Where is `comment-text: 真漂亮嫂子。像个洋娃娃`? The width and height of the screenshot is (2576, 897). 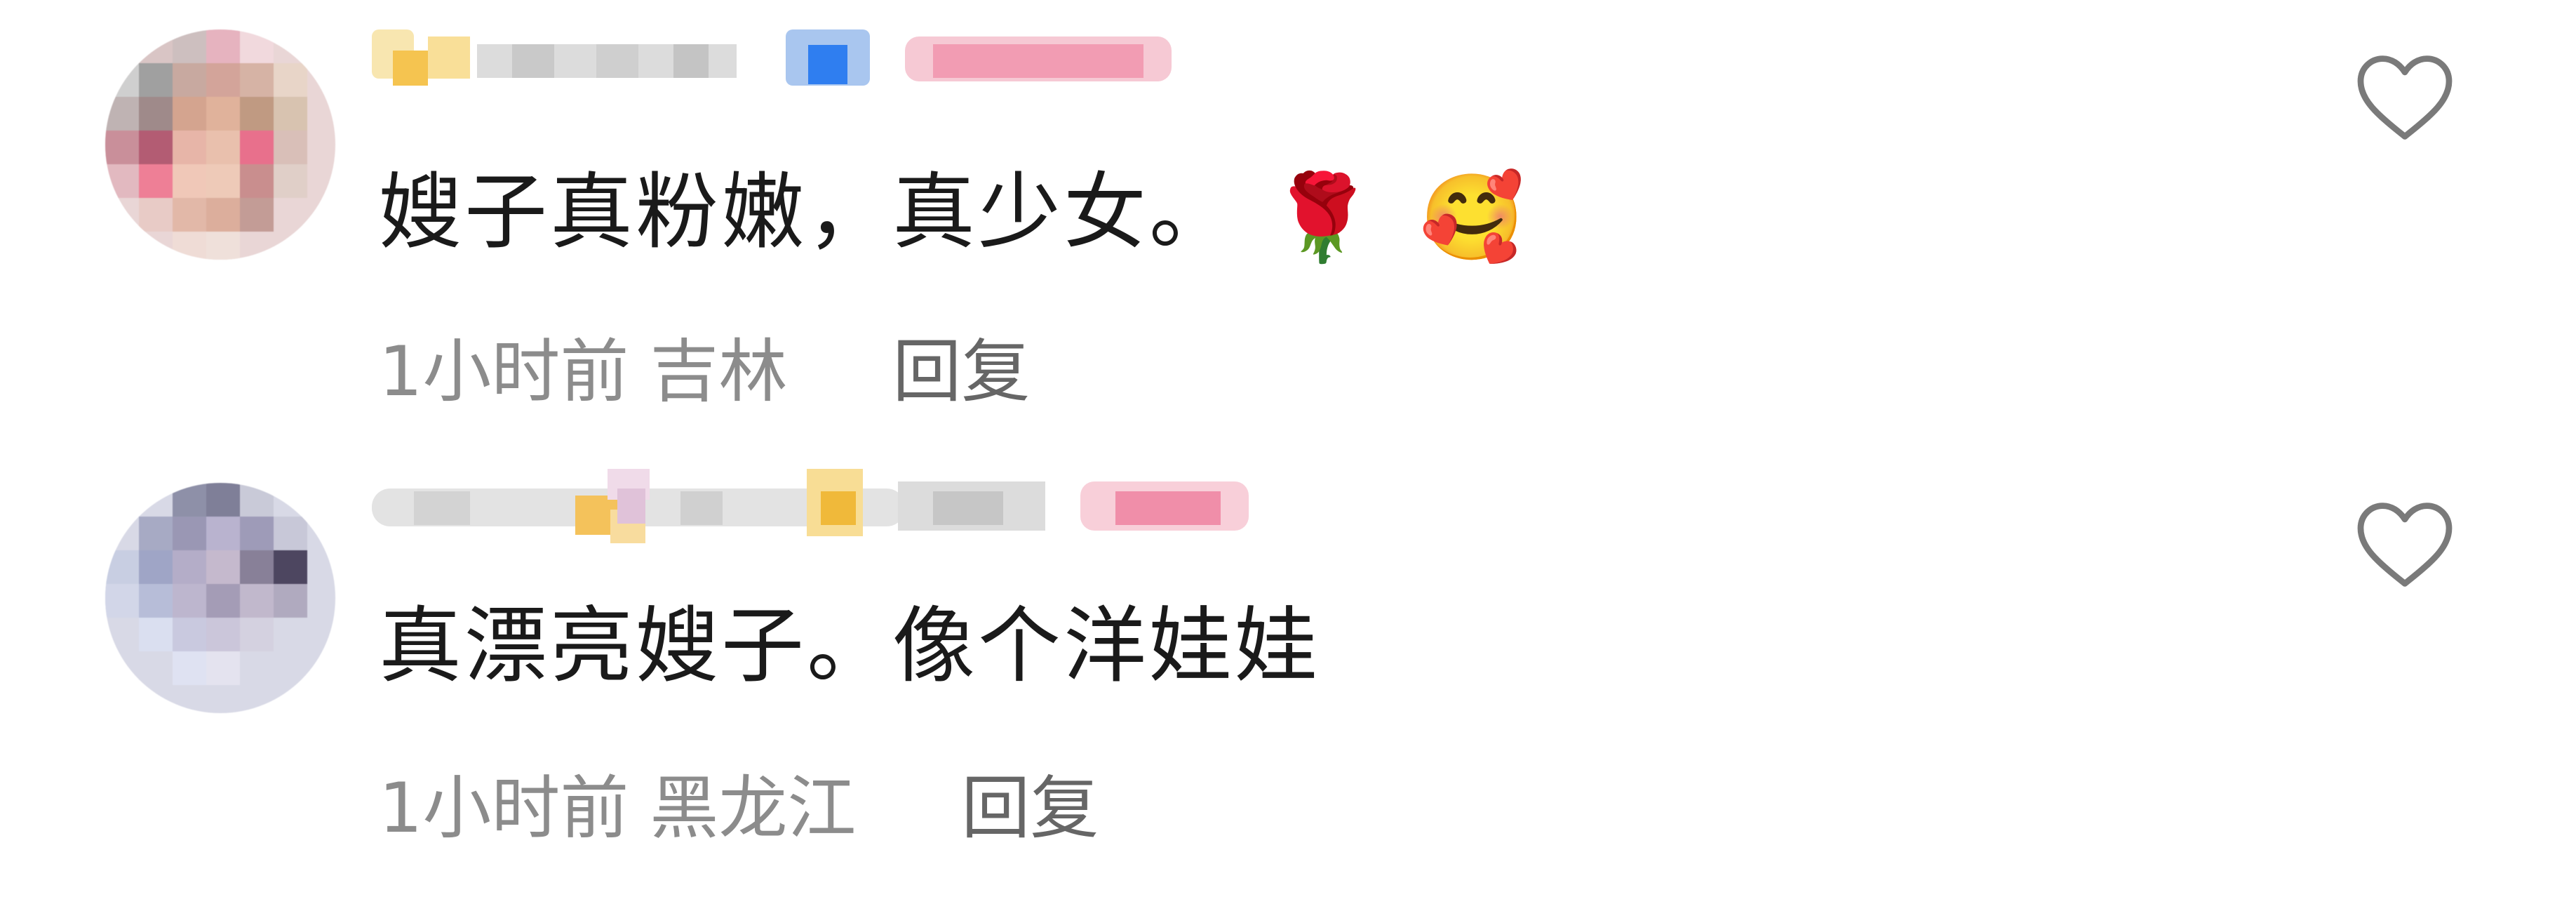
comment-text: 真漂亮嫂子。像个洋娃娃 is located at coordinates (850, 645).